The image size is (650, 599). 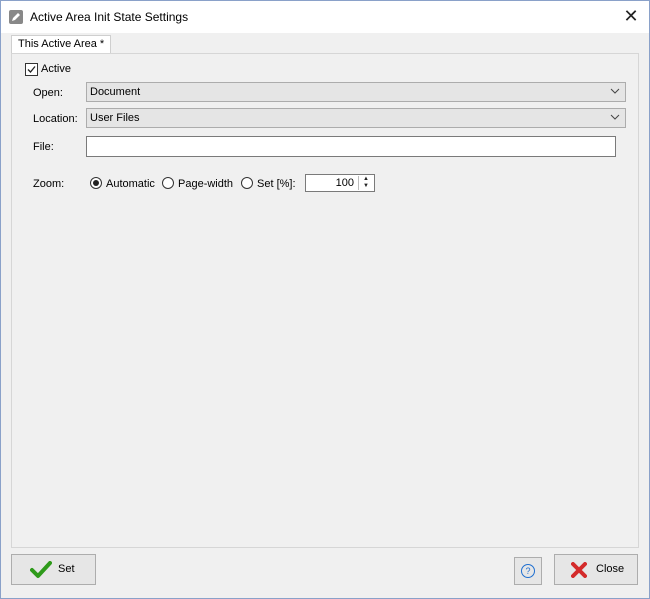 I want to click on checkmark-icon, so click(x=41, y=569).